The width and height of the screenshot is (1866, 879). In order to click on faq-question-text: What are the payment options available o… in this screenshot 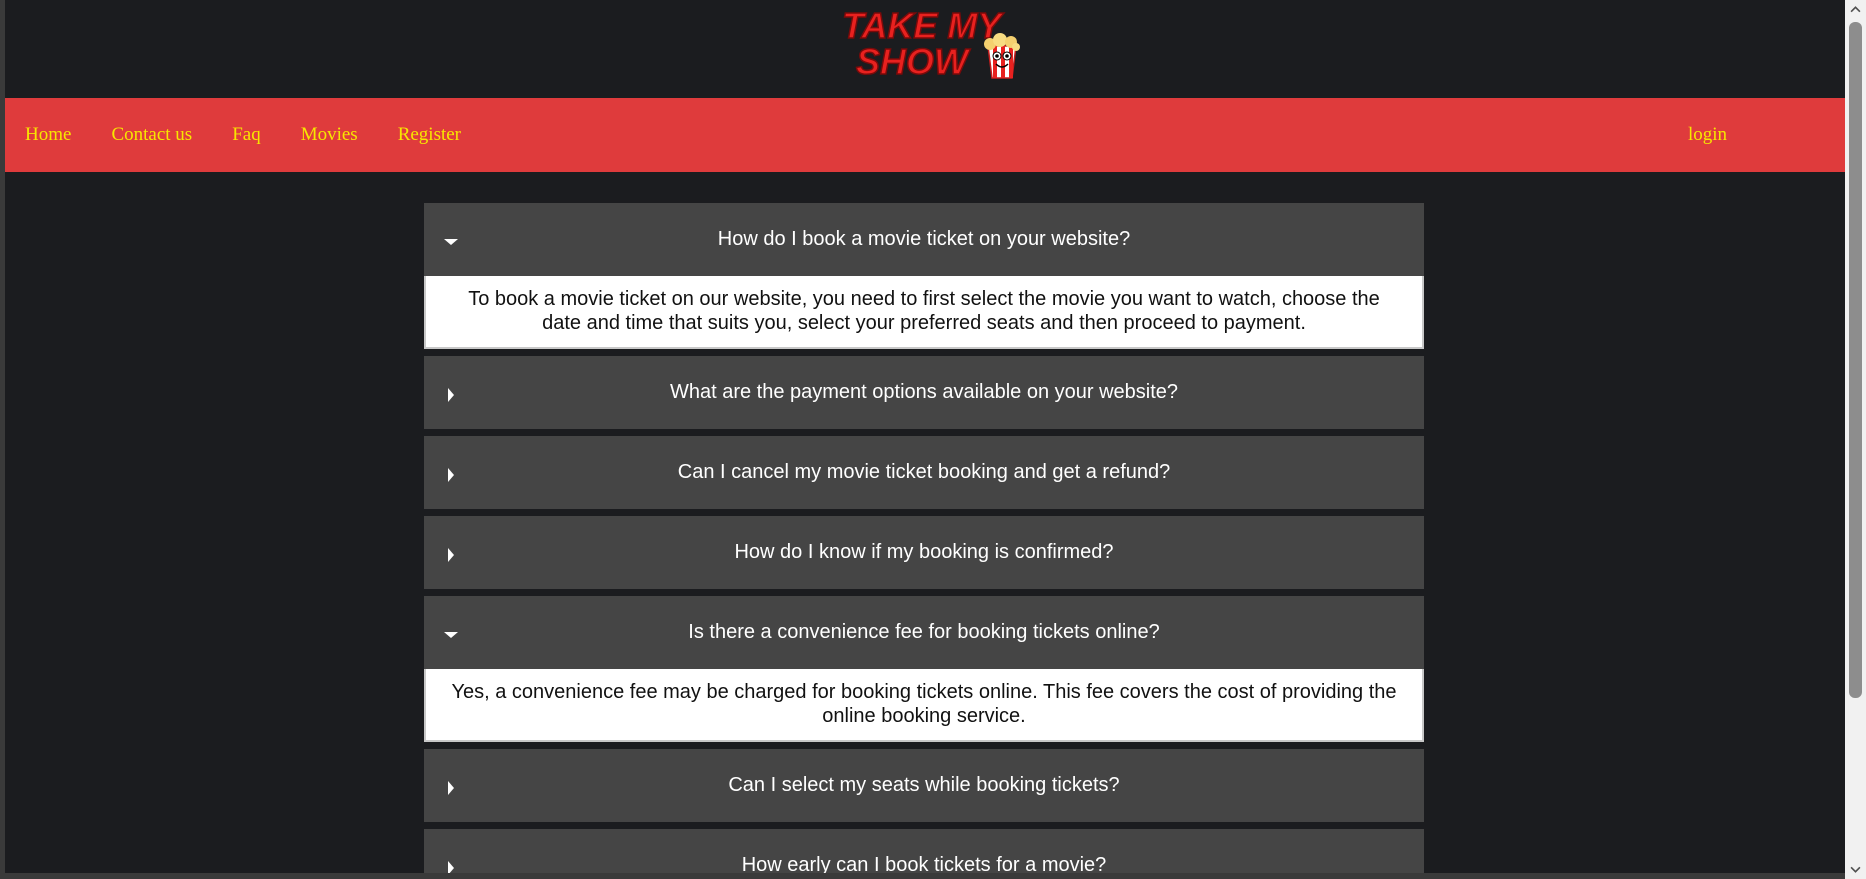, I will do `click(924, 392)`.